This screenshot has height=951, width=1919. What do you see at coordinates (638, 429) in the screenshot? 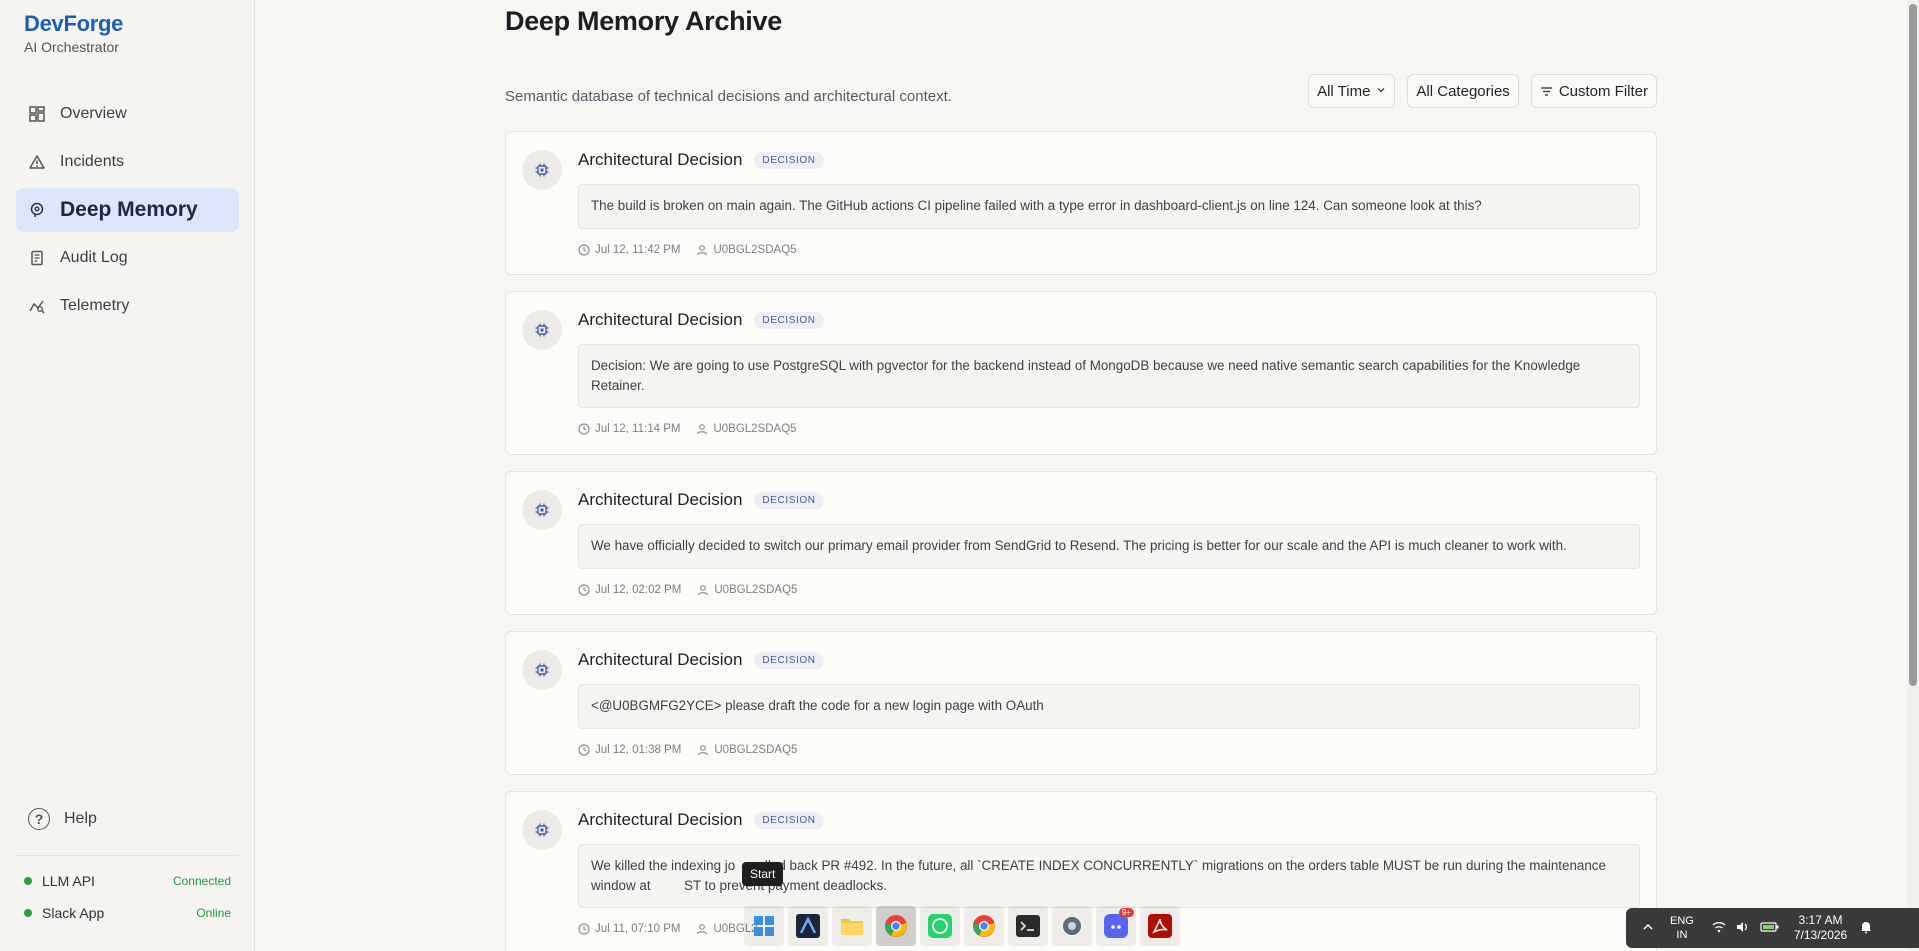
I see `memory-timestamp: Jul 12, 11:14 PM` at bounding box center [638, 429].